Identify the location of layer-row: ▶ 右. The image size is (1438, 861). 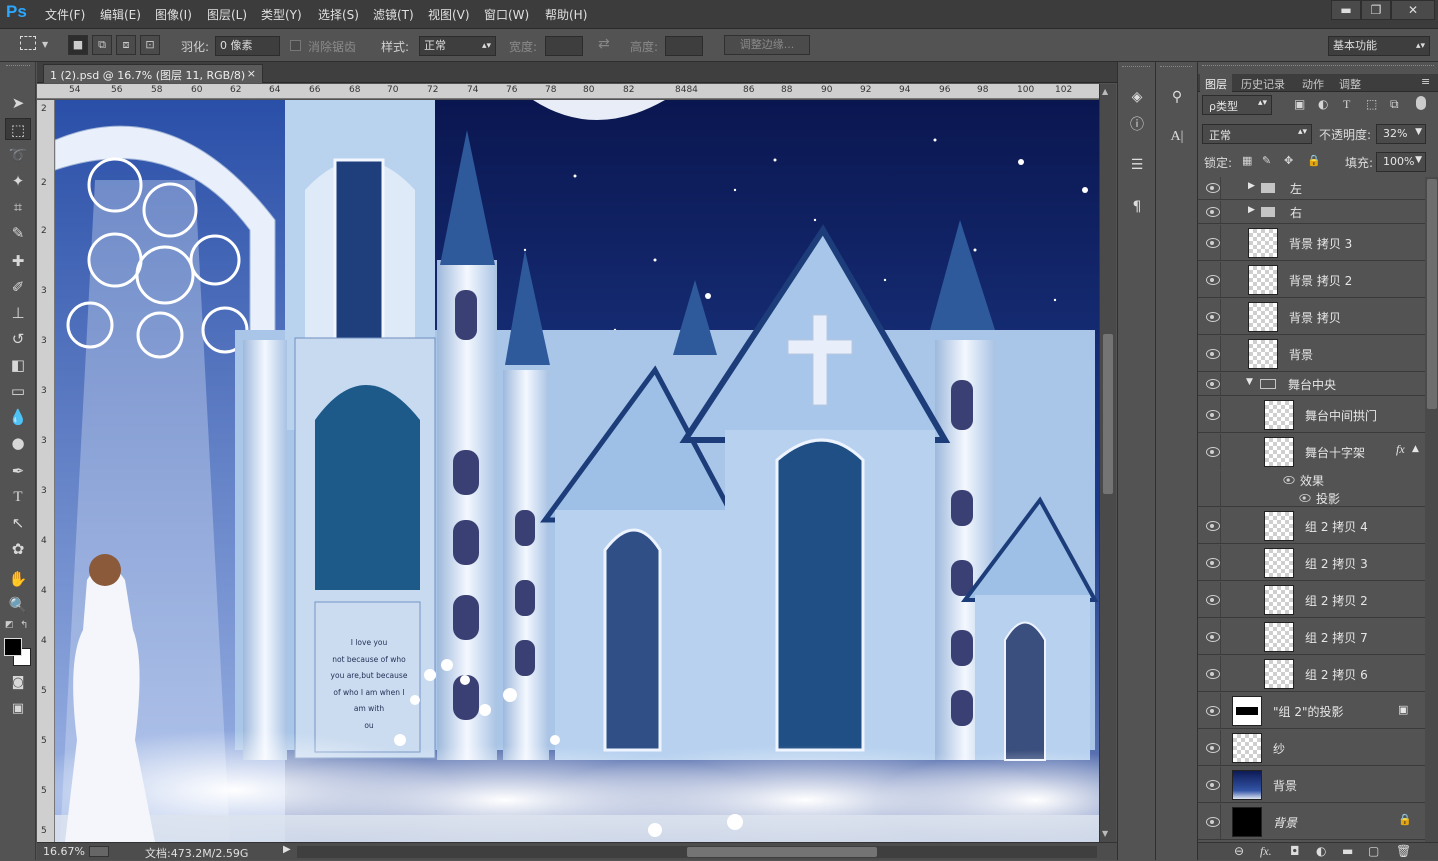
(1311, 212).